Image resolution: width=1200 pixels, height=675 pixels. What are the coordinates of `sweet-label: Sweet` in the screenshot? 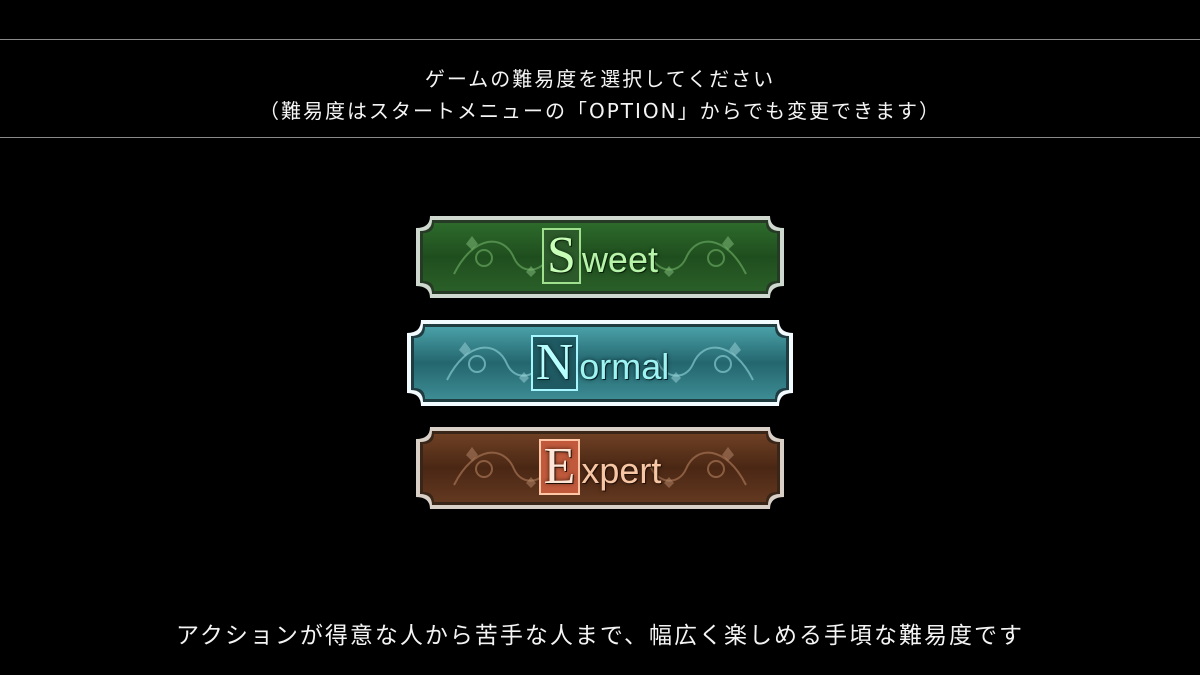 It's located at (600, 256).